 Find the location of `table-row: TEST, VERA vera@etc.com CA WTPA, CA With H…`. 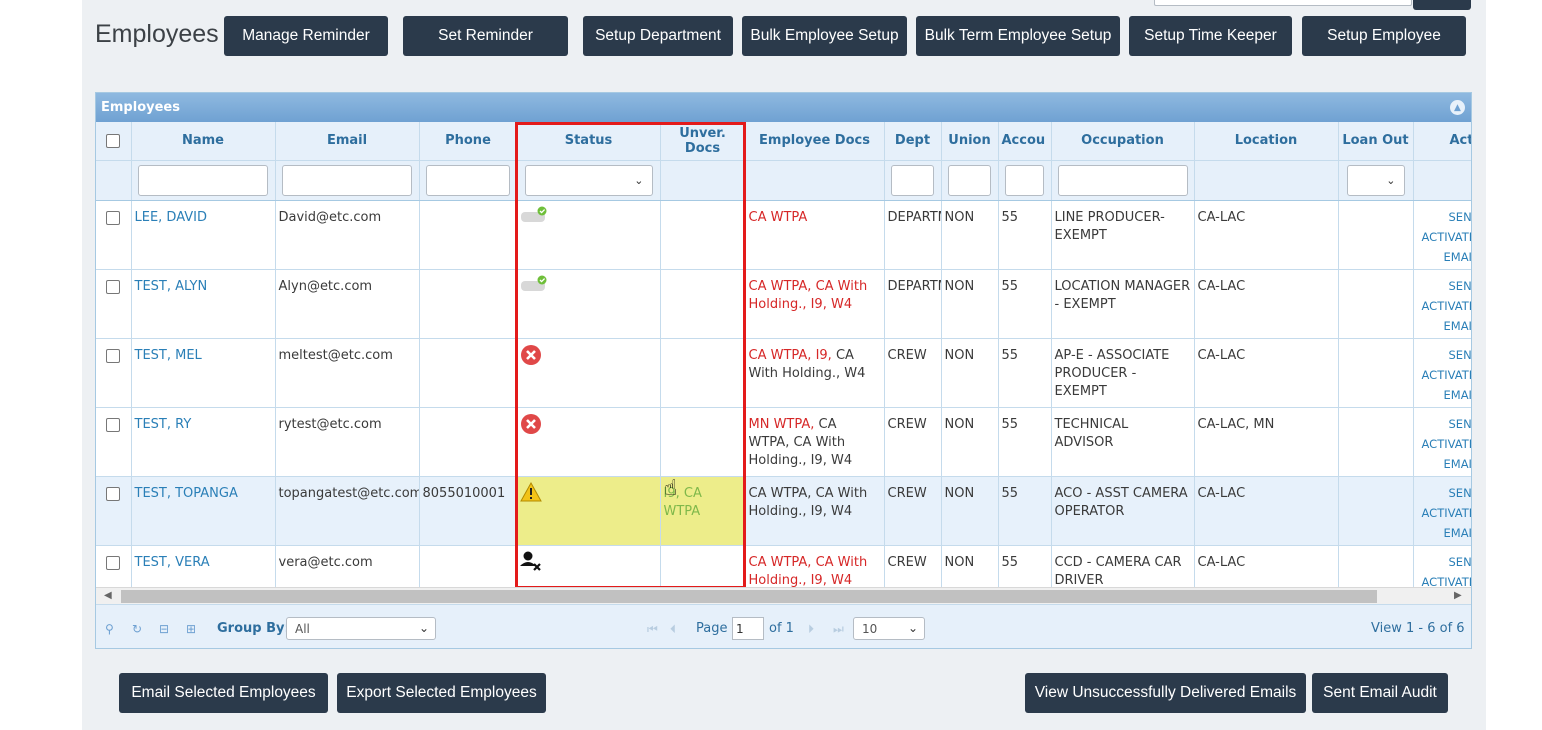

table-row: TEST, VERA vera@etc.com CA WTPA, CA With H… is located at coordinates (783, 566).